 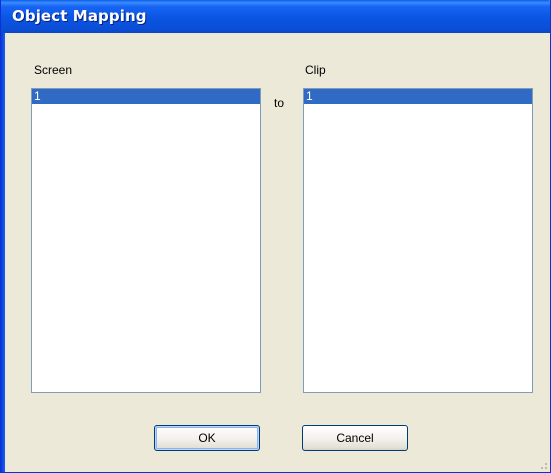 What do you see at coordinates (275, 16) in the screenshot?
I see `title-bar: Object Mapping` at bounding box center [275, 16].